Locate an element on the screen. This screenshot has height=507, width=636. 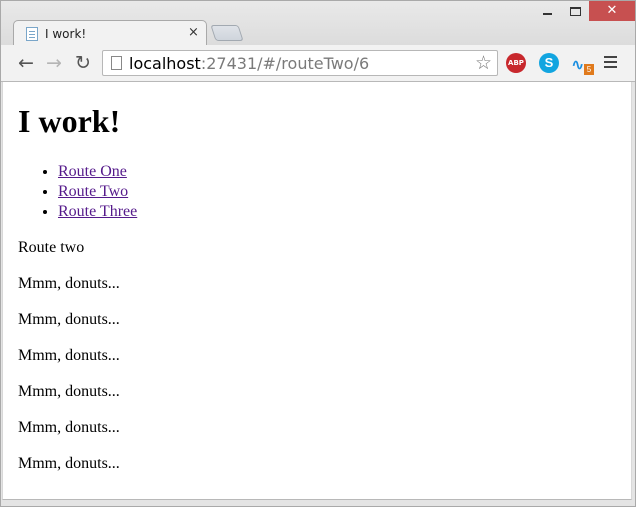
tab-close-icon: × is located at coordinates (193, 33).